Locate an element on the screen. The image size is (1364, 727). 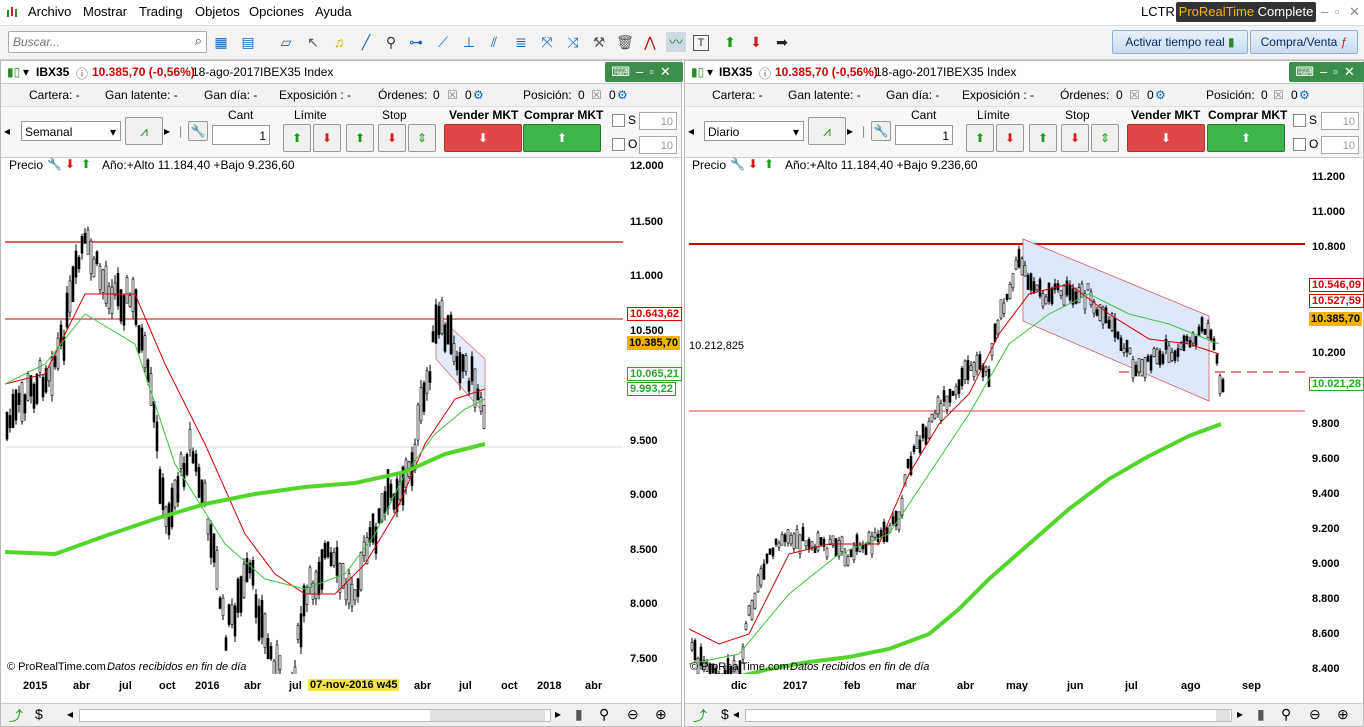
quantity-input: 1 is located at coordinates (924, 135).